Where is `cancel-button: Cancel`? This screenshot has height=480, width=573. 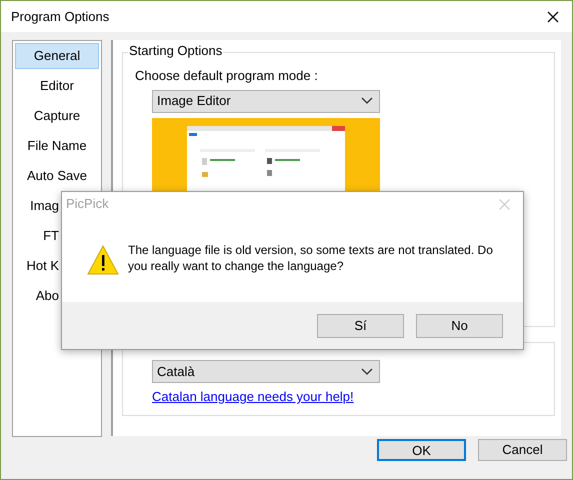 cancel-button: Cancel is located at coordinates (522, 450).